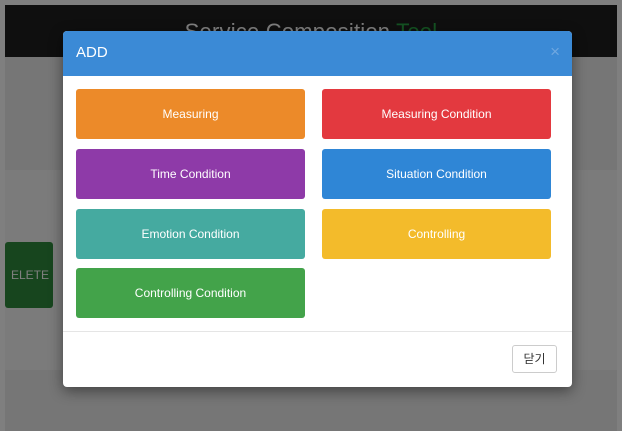  Describe the element at coordinates (436, 174) in the screenshot. I see `situation-condition-button: Situation Condition` at that location.